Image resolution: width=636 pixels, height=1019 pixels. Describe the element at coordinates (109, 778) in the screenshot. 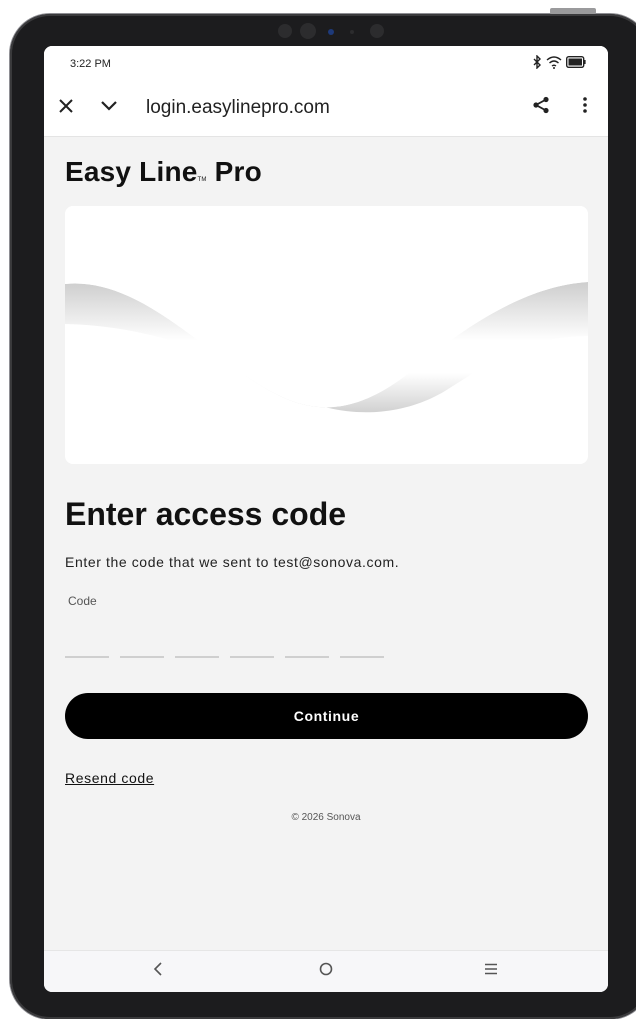

I see `resend-code-link: Resend code` at that location.